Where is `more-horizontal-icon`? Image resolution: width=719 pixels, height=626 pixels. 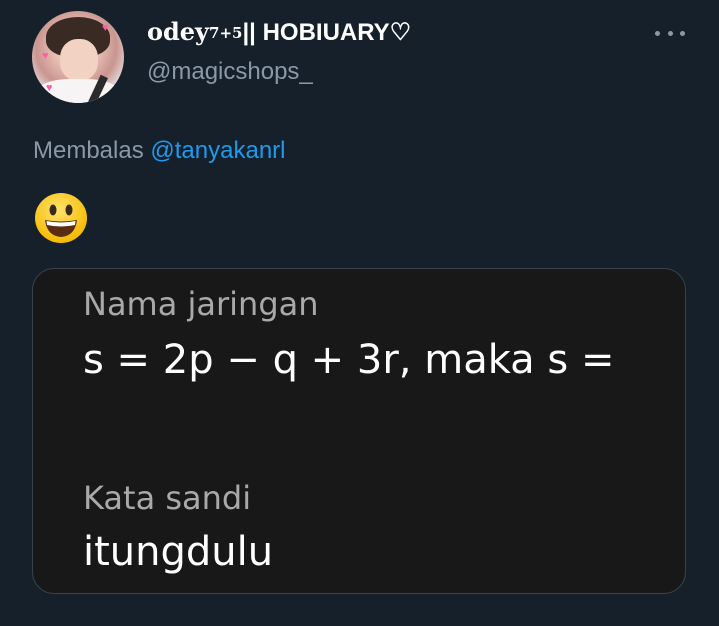
more-horizontal-icon is located at coordinates (670, 33).